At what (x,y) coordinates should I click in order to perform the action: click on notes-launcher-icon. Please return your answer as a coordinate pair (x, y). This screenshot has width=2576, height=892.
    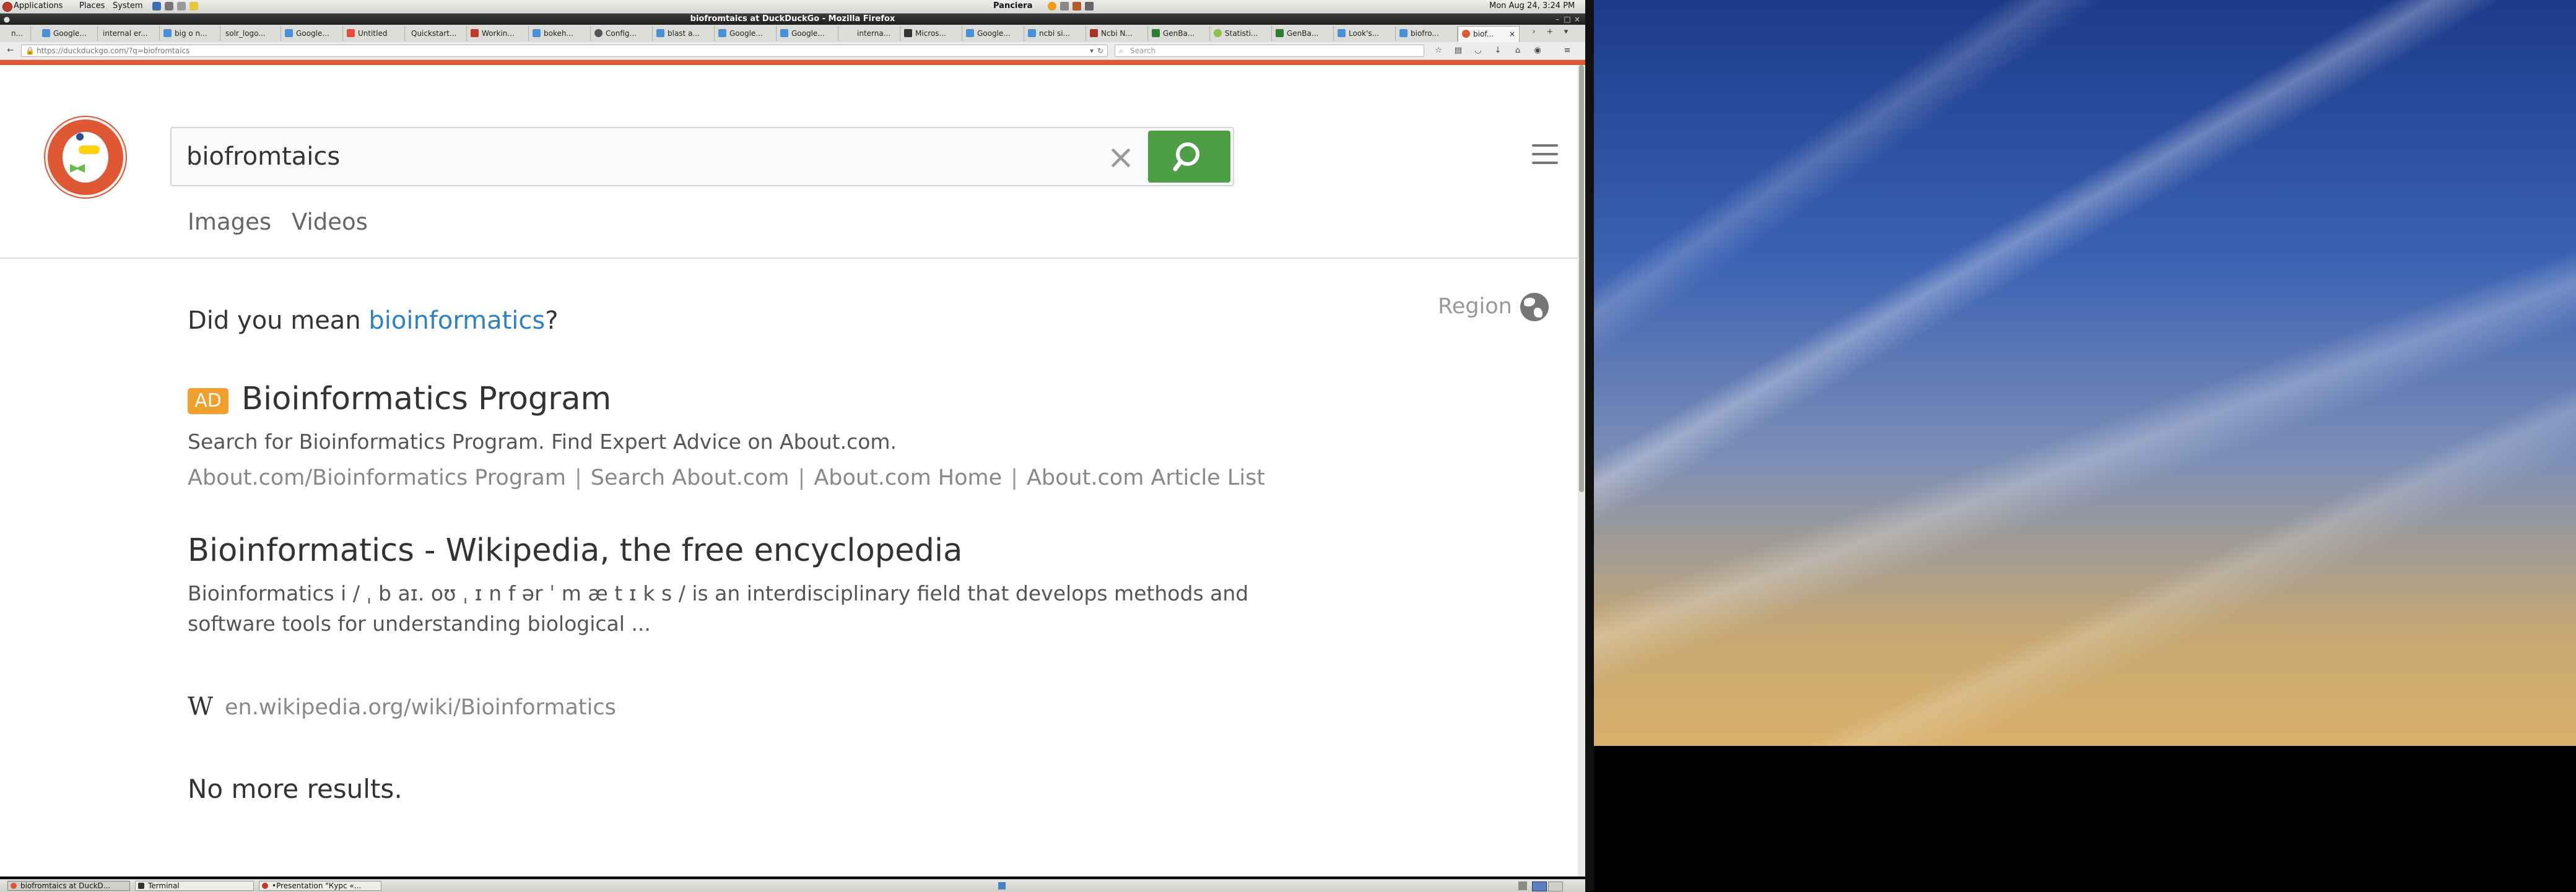
    Looking at the image, I should click on (193, 6).